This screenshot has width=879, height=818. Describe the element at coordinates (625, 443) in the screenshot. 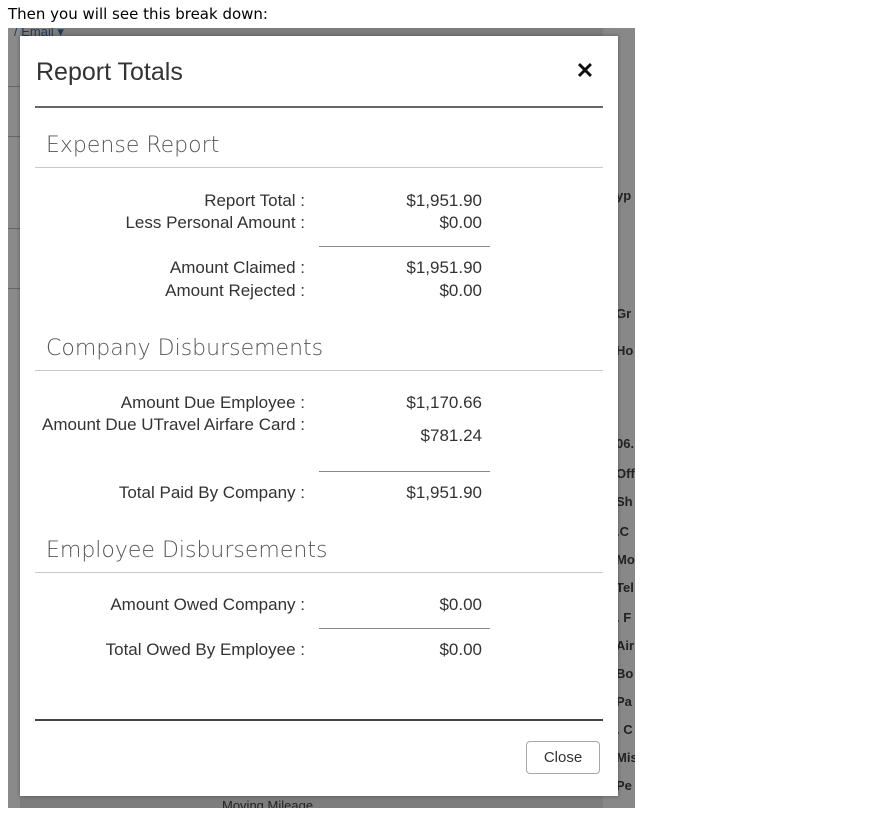

I see `background-fragment: 06.` at that location.